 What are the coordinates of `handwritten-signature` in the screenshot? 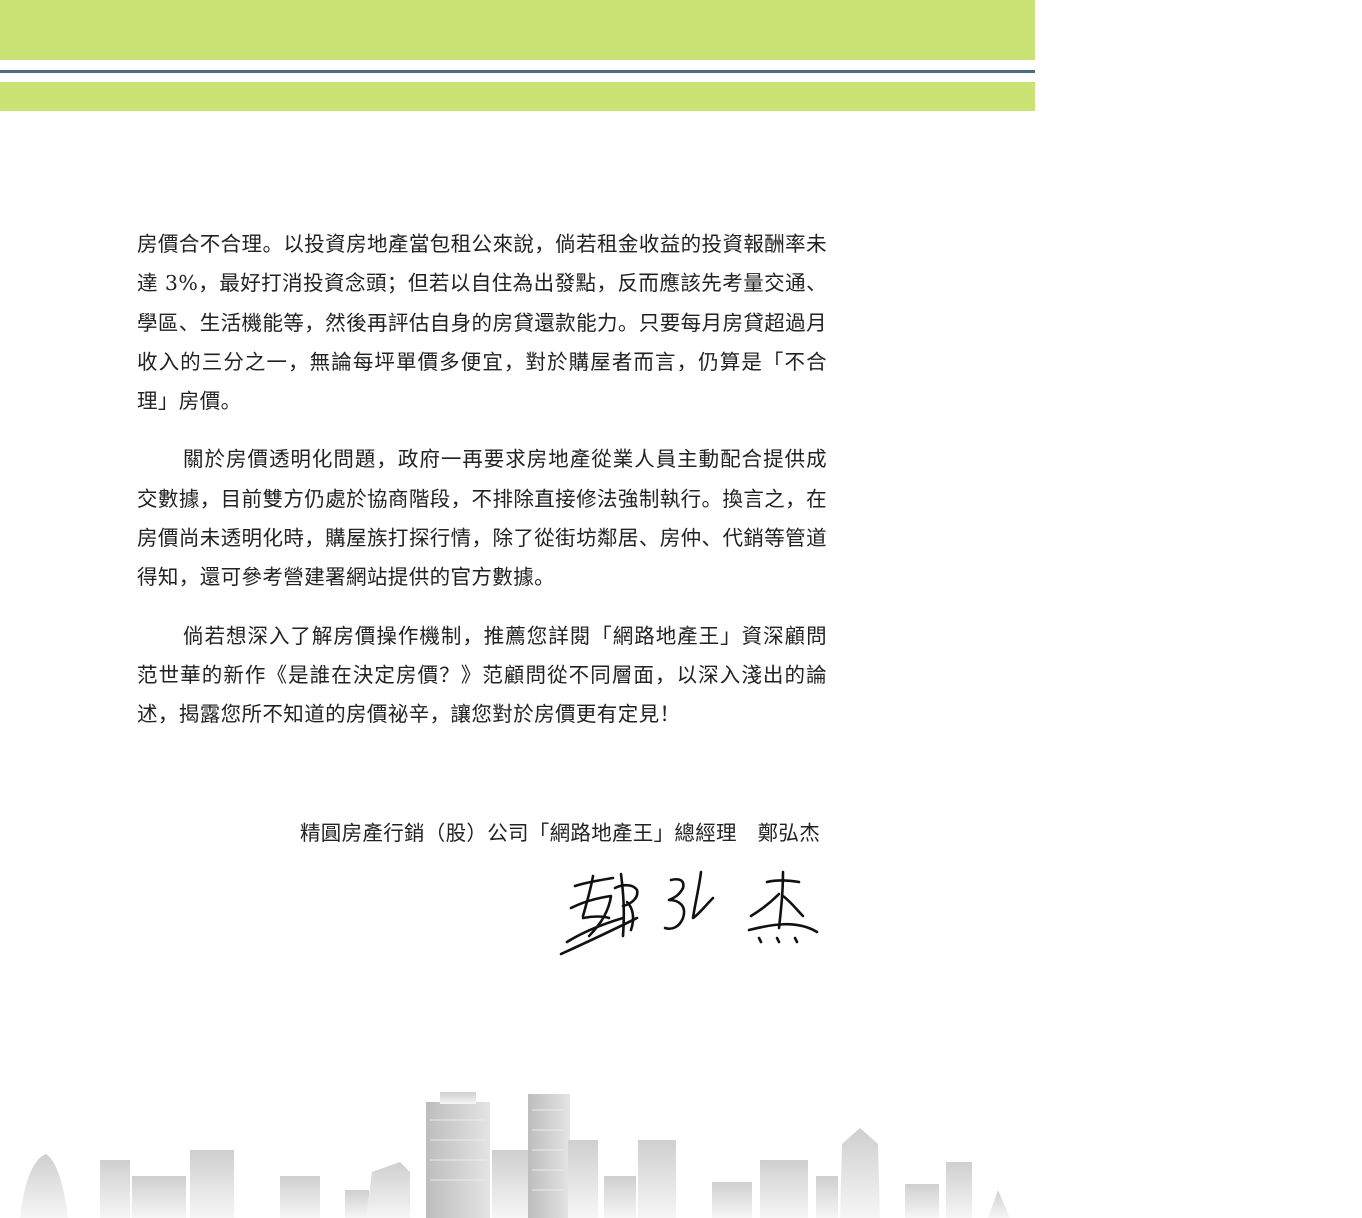 It's located at (689, 913).